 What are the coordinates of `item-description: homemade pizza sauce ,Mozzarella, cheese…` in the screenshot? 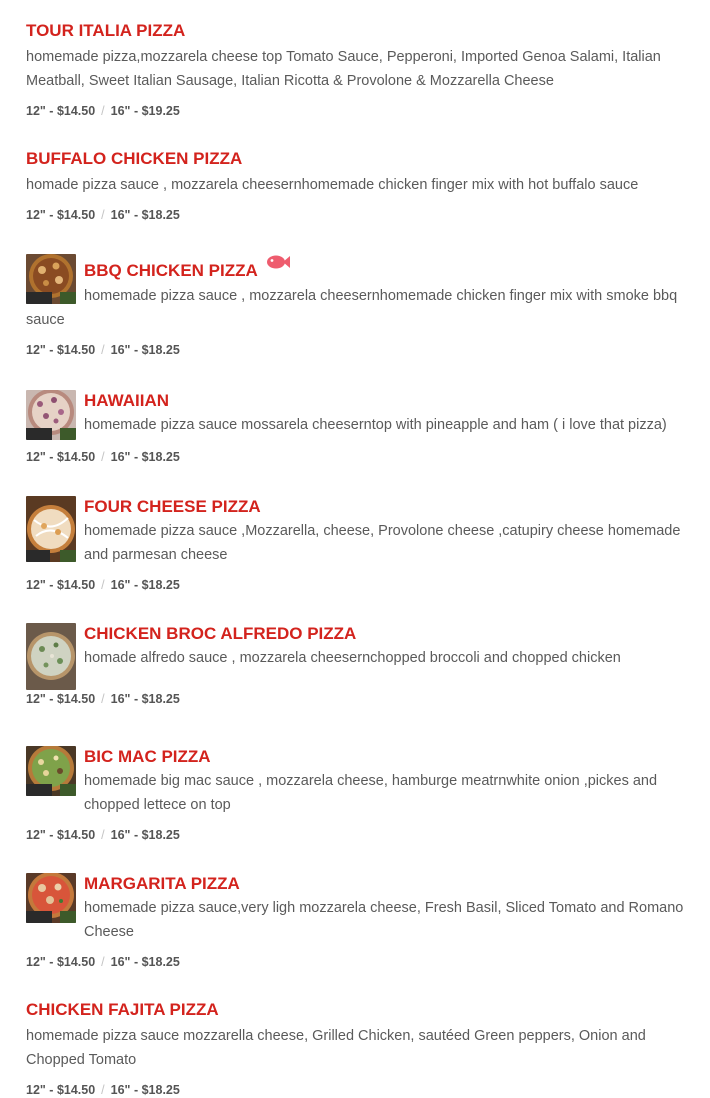 It's located at (382, 543).